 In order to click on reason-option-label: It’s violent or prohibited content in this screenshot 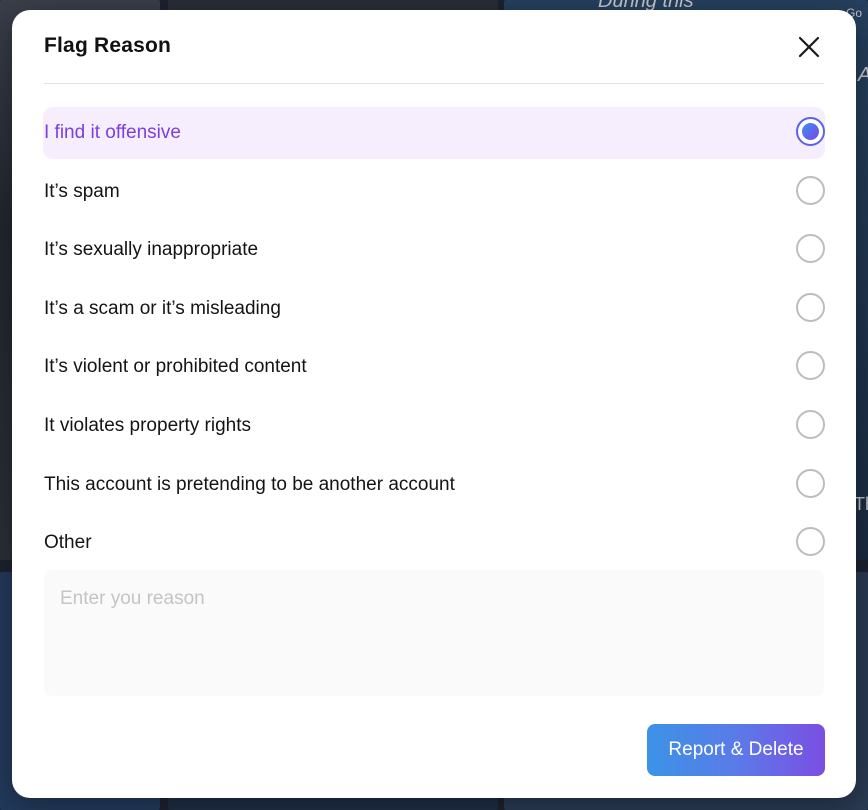, I will do `click(175, 367)`.